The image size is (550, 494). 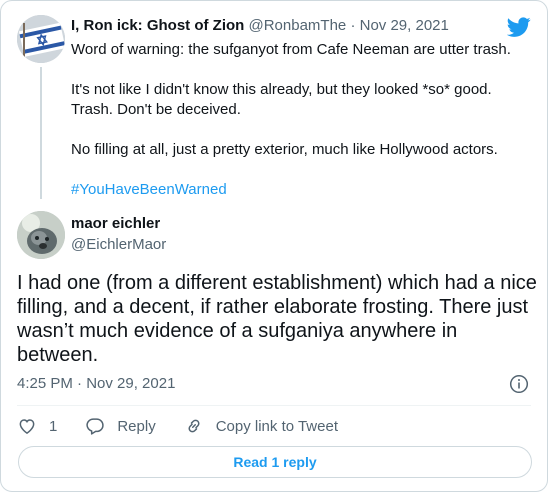 I want to click on like-count: 1, so click(x=53, y=426).